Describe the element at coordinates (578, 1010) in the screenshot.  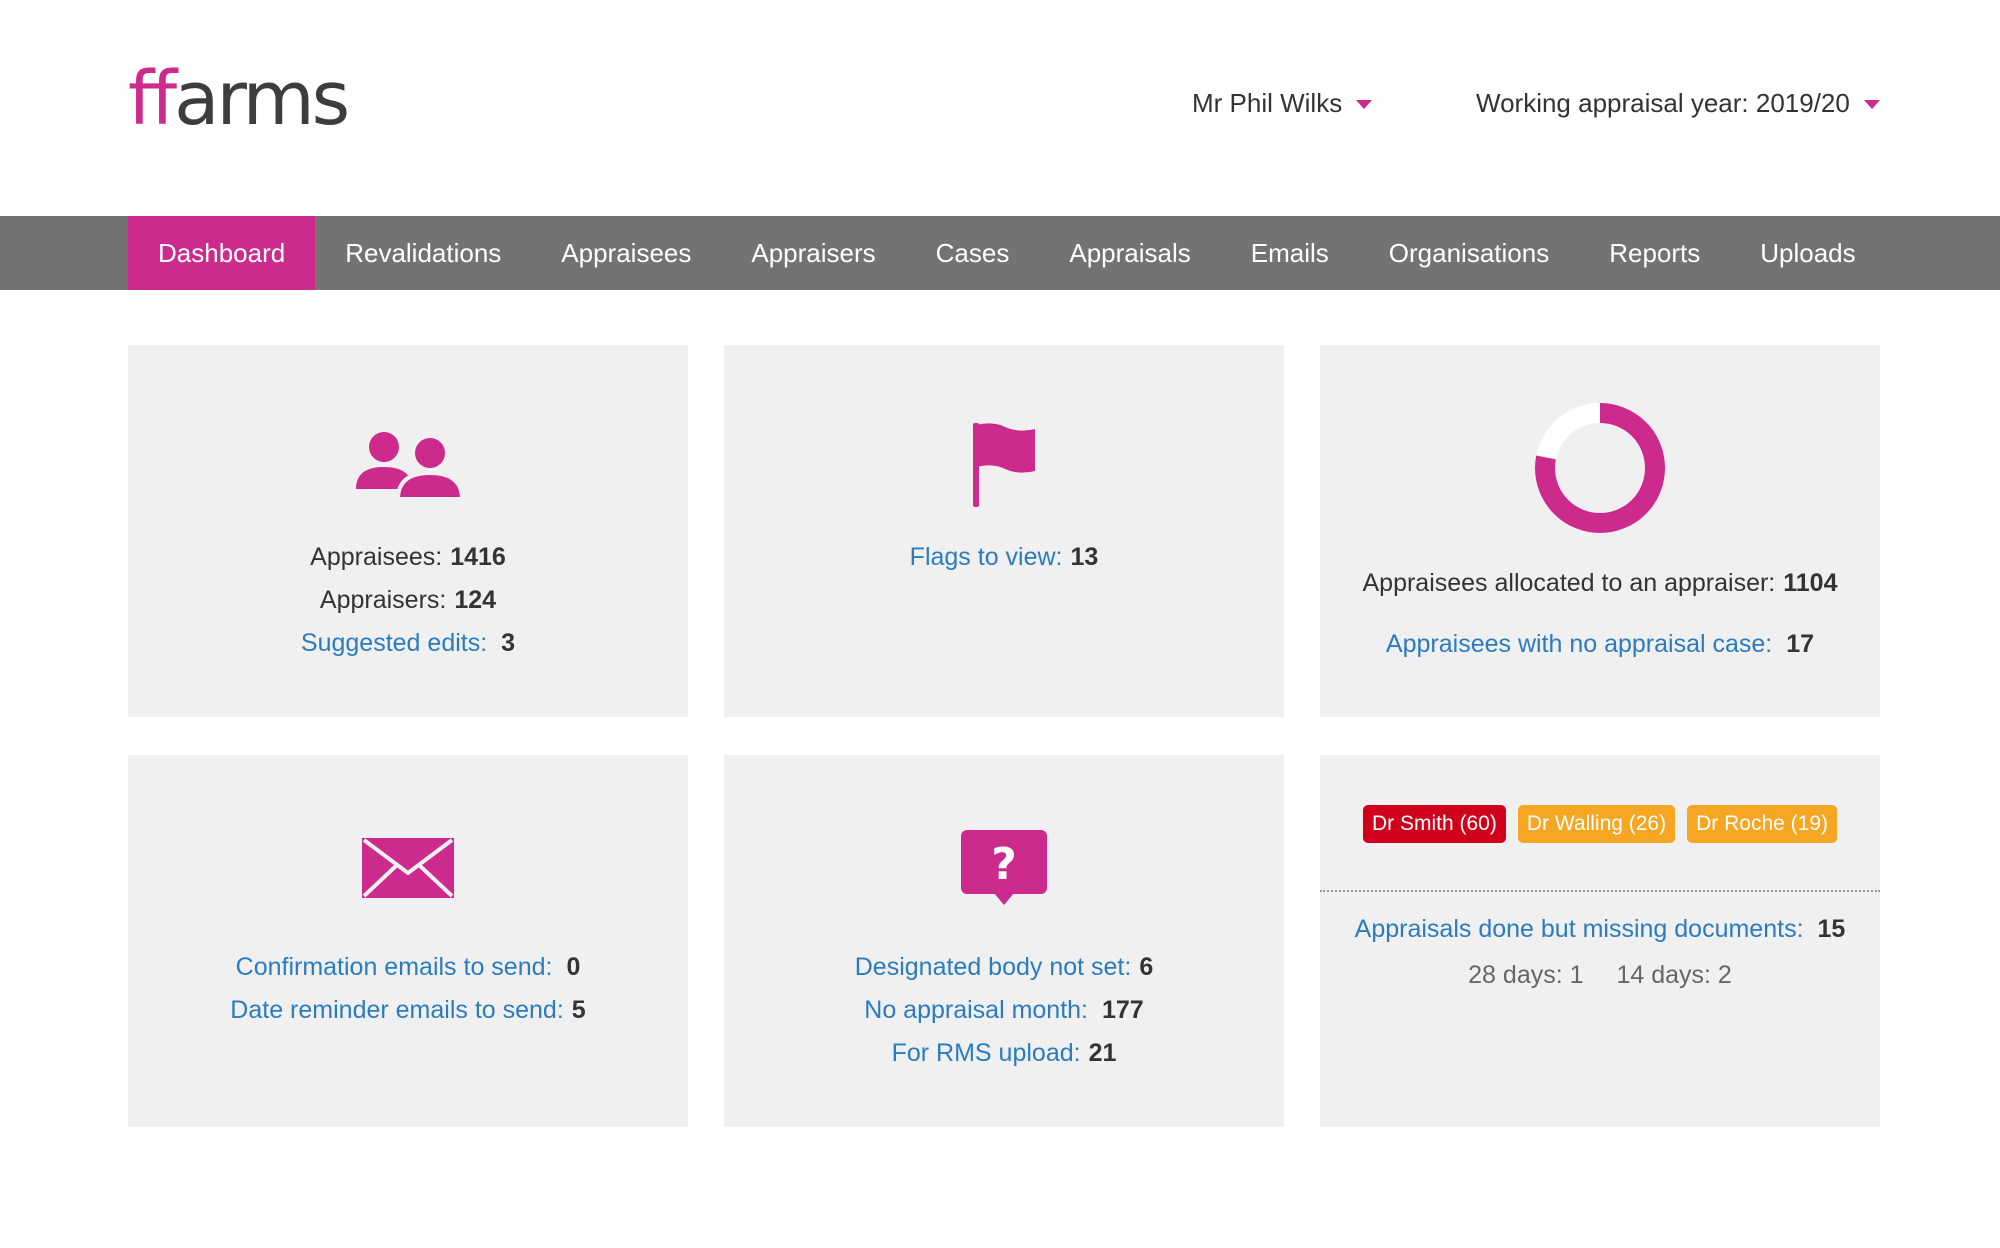
I see `reminder-emails-value: 5` at that location.